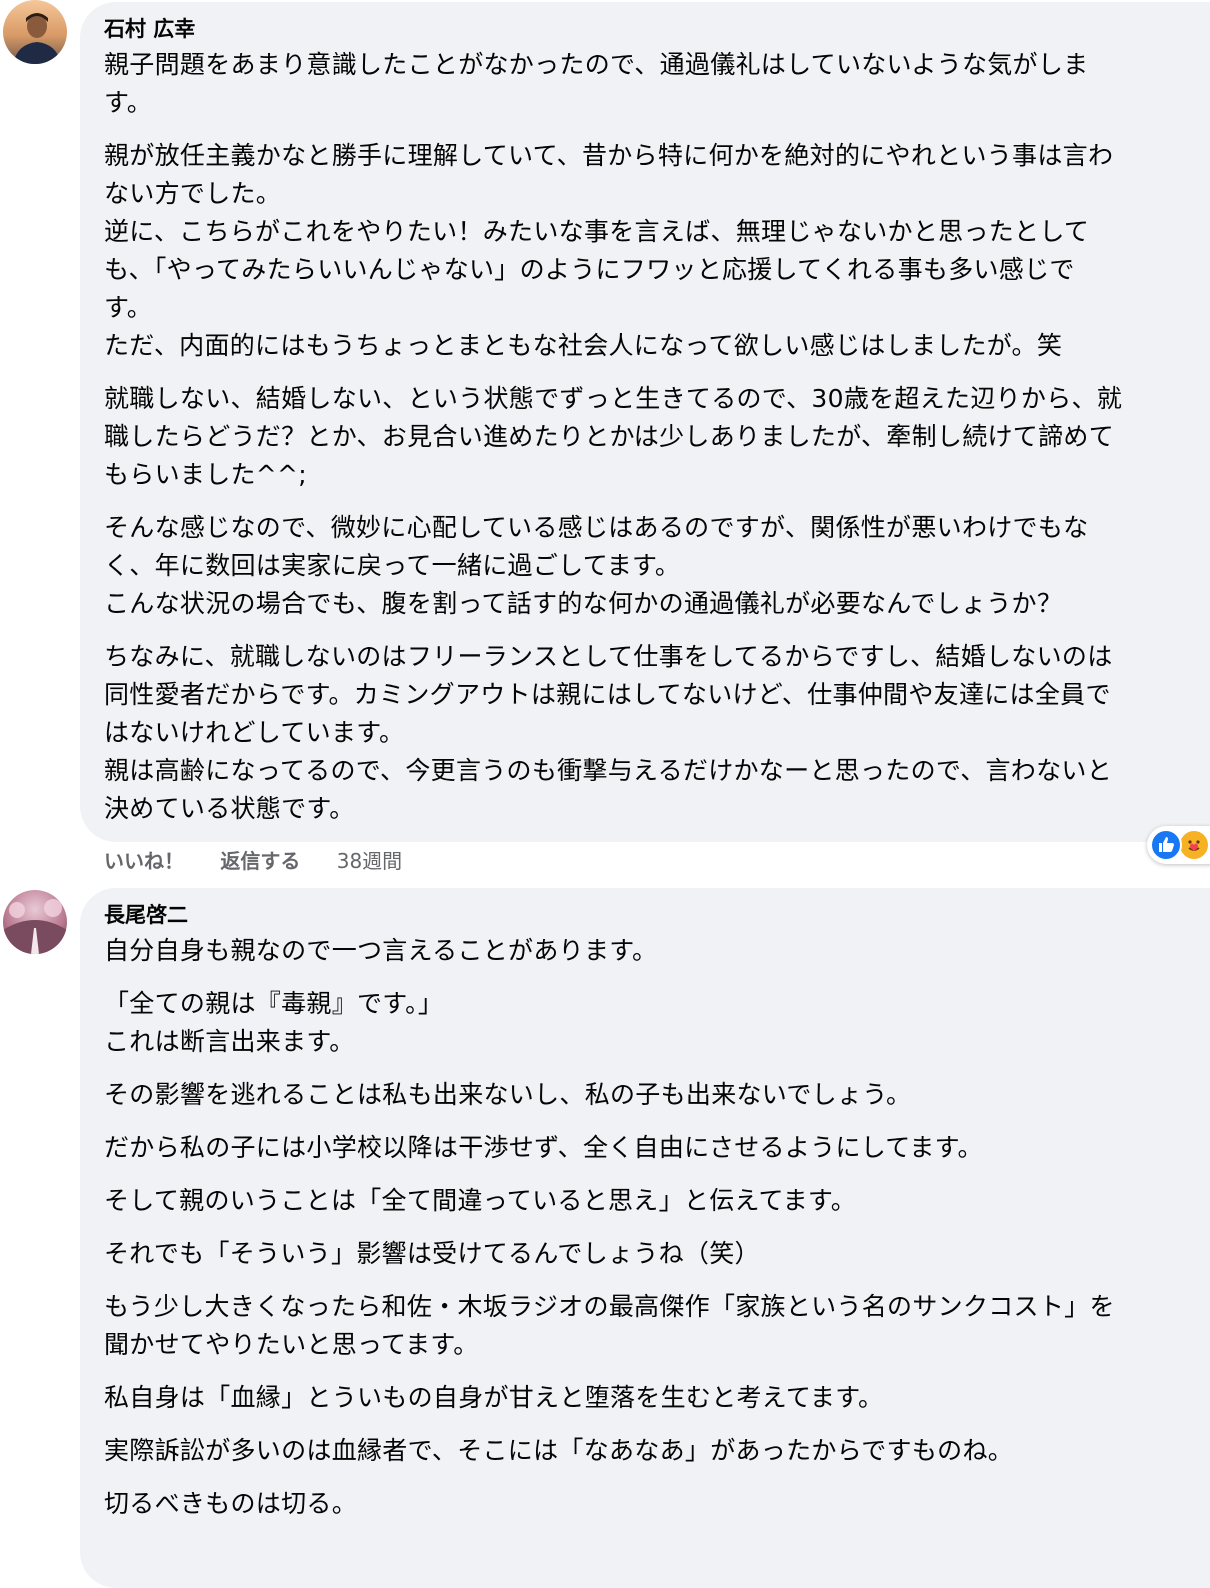 Image resolution: width=1210 pixels, height=1588 pixels. I want to click on comment-text-line: 切るべきものは切る。, so click(231, 1503).